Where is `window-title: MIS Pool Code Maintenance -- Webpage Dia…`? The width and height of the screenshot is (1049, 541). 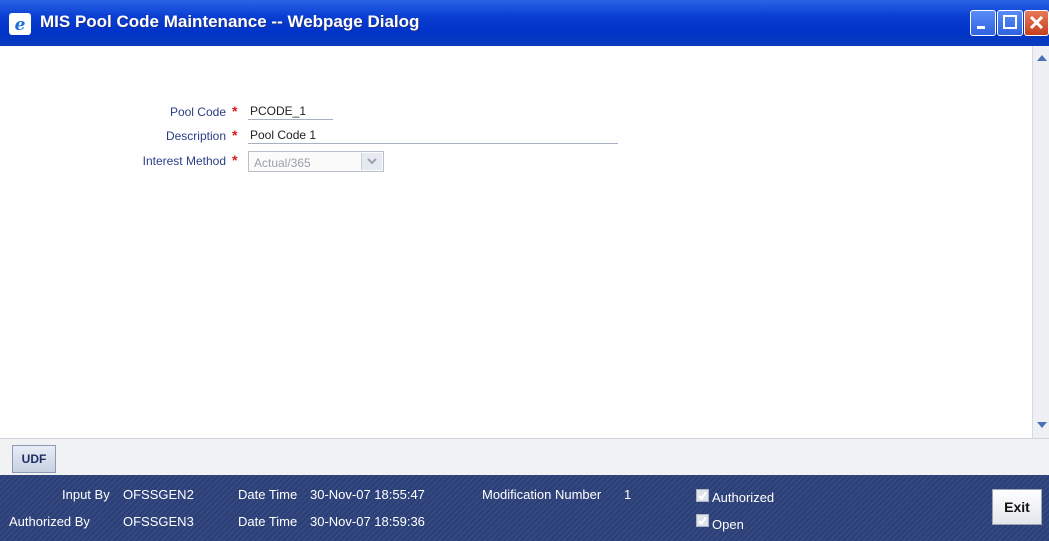
window-title: MIS Pool Code Maintenance -- Webpage Dia… is located at coordinates (230, 21).